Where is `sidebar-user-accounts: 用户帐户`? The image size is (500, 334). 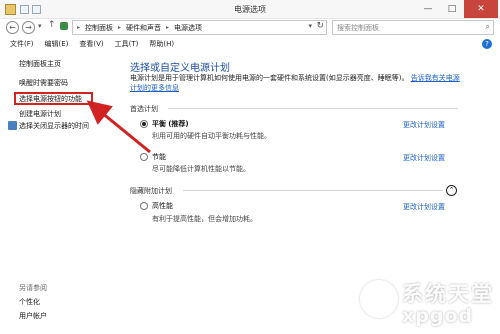
sidebar-user-accounts: 用户帐户 is located at coordinates (33, 316).